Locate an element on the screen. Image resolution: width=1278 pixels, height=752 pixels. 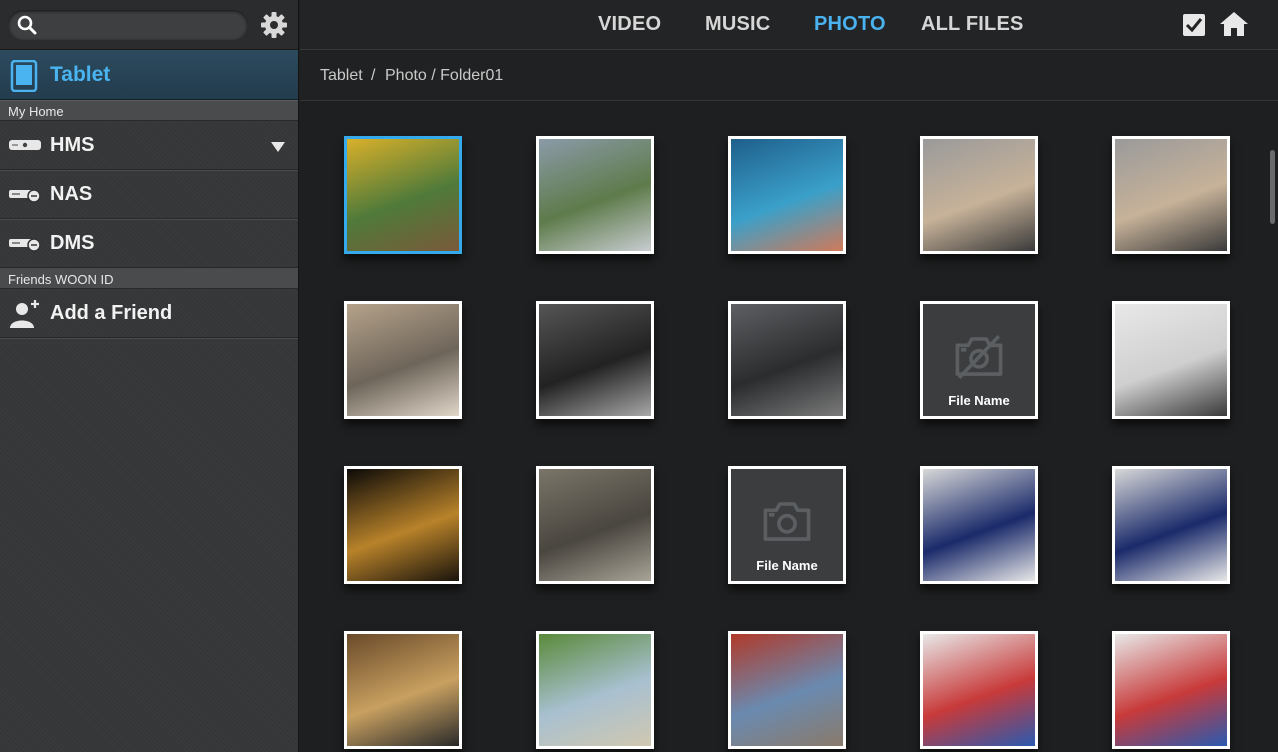
chevron-down-icon is located at coordinates (278, 147).